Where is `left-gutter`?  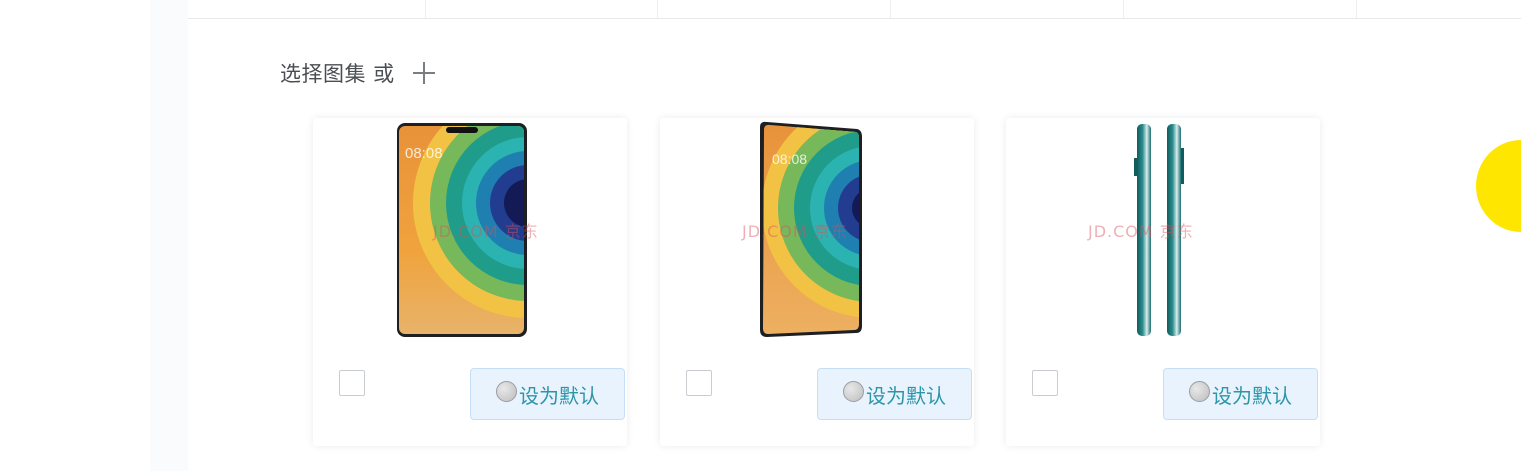 left-gutter is located at coordinates (169, 235).